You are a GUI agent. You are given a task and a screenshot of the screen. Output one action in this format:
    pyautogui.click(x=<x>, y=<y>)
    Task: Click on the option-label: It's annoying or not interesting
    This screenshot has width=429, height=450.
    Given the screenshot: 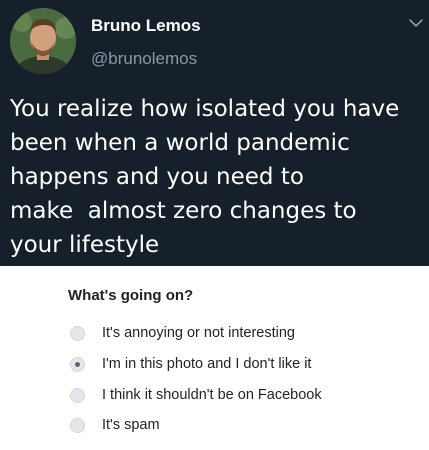 What is the action you would take?
    pyautogui.click(x=198, y=333)
    